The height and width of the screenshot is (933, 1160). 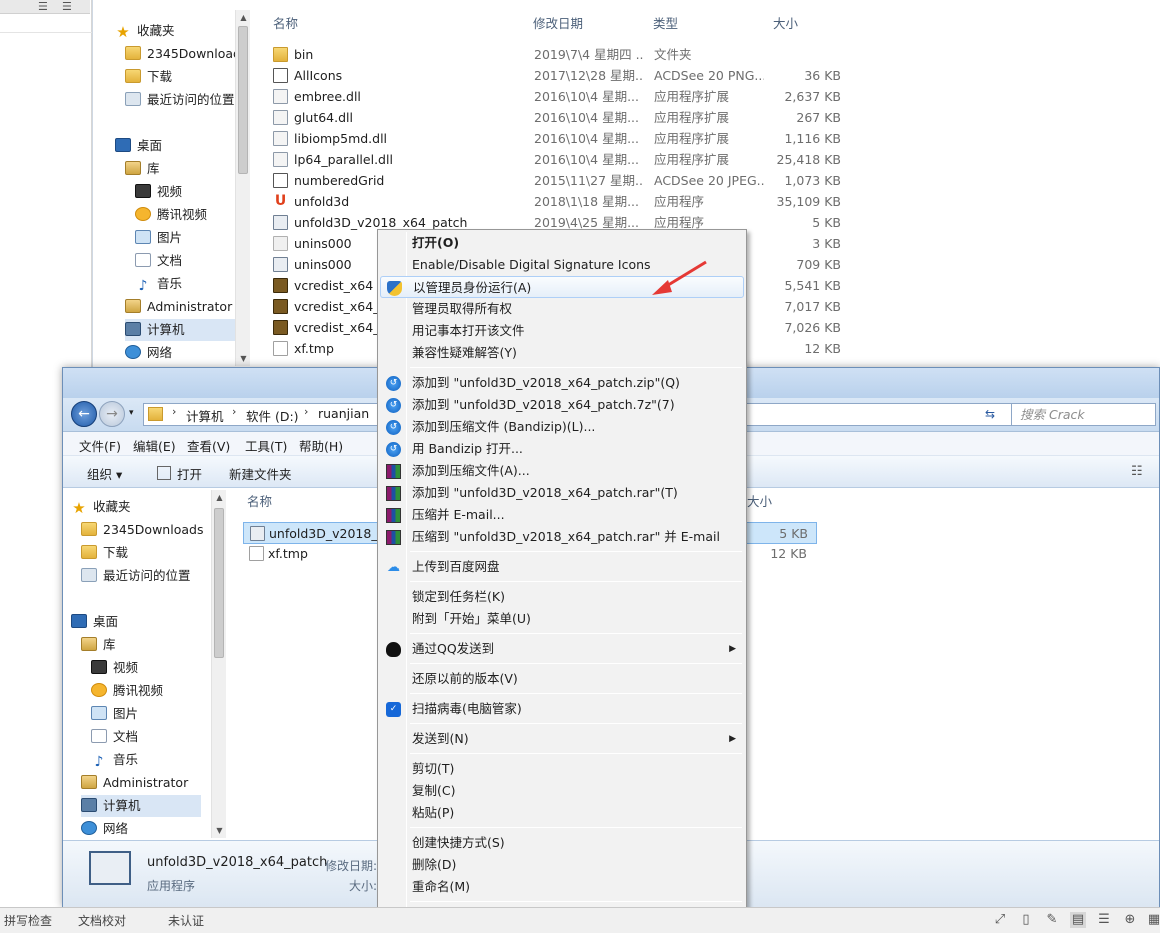 What do you see at coordinates (563, 96) in the screenshot?
I see `table-row: embree.dll 2016\10\4 星期... 应用程序扩展 2,637 KB` at bounding box center [563, 96].